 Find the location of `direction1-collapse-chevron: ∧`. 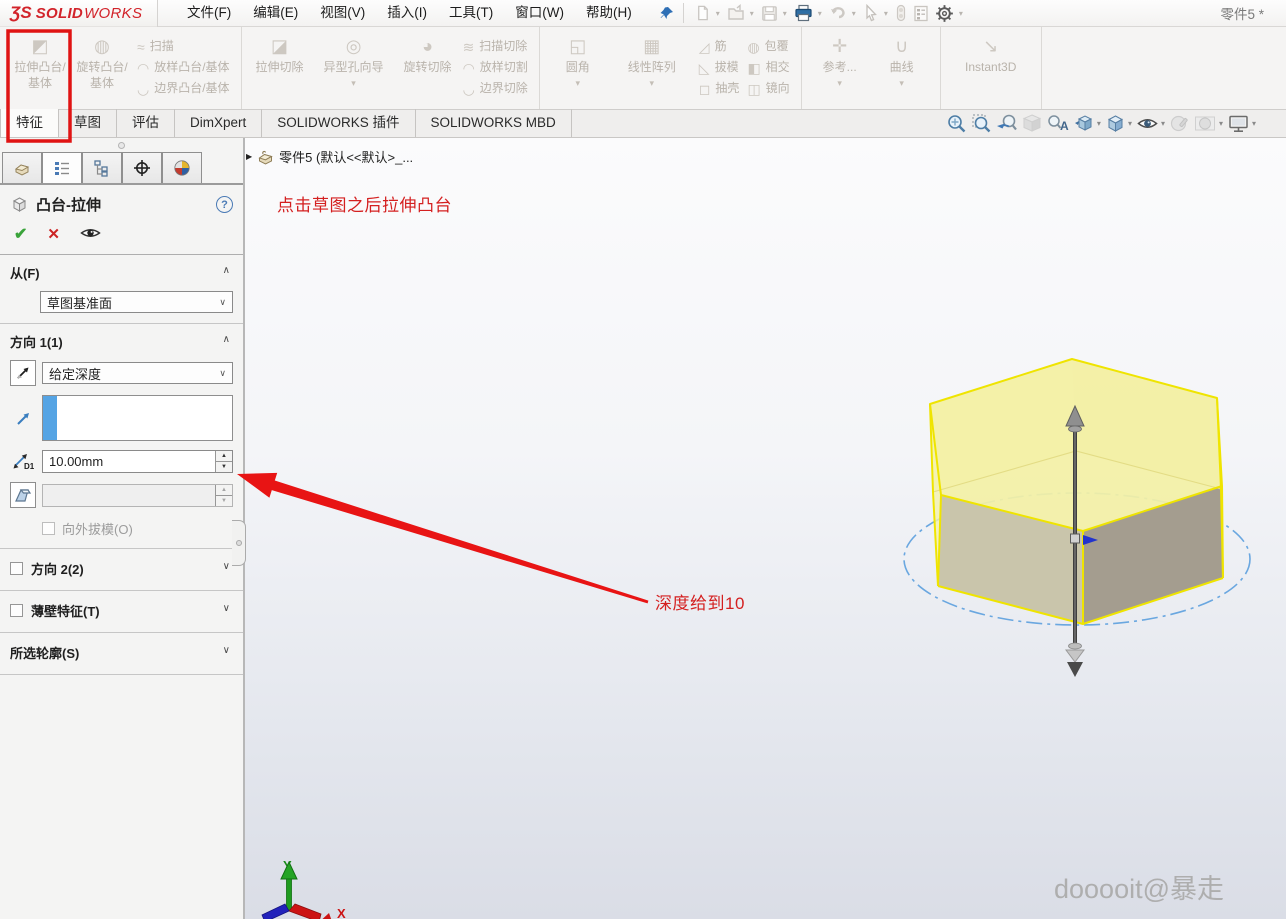

direction1-collapse-chevron: ∧ is located at coordinates (226, 339).